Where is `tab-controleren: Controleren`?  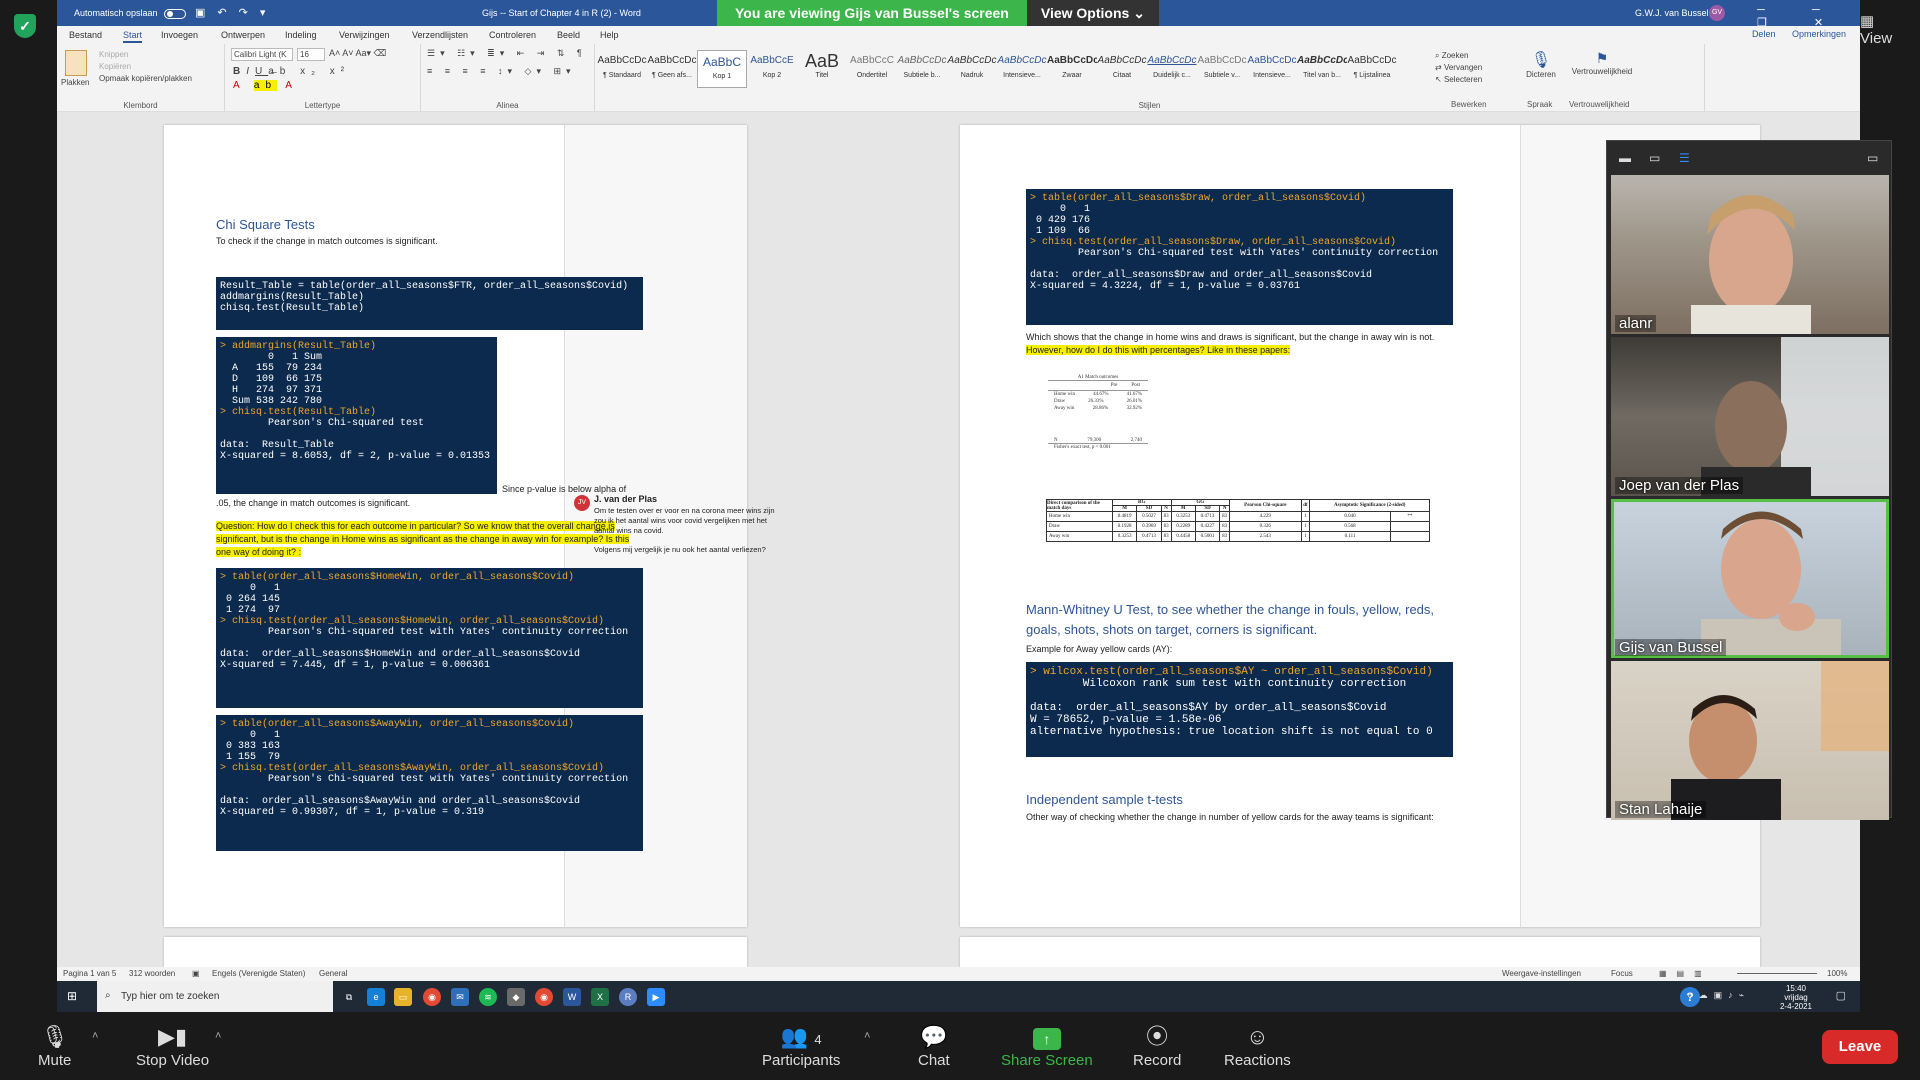
tab-controleren: Controleren is located at coordinates (512, 35).